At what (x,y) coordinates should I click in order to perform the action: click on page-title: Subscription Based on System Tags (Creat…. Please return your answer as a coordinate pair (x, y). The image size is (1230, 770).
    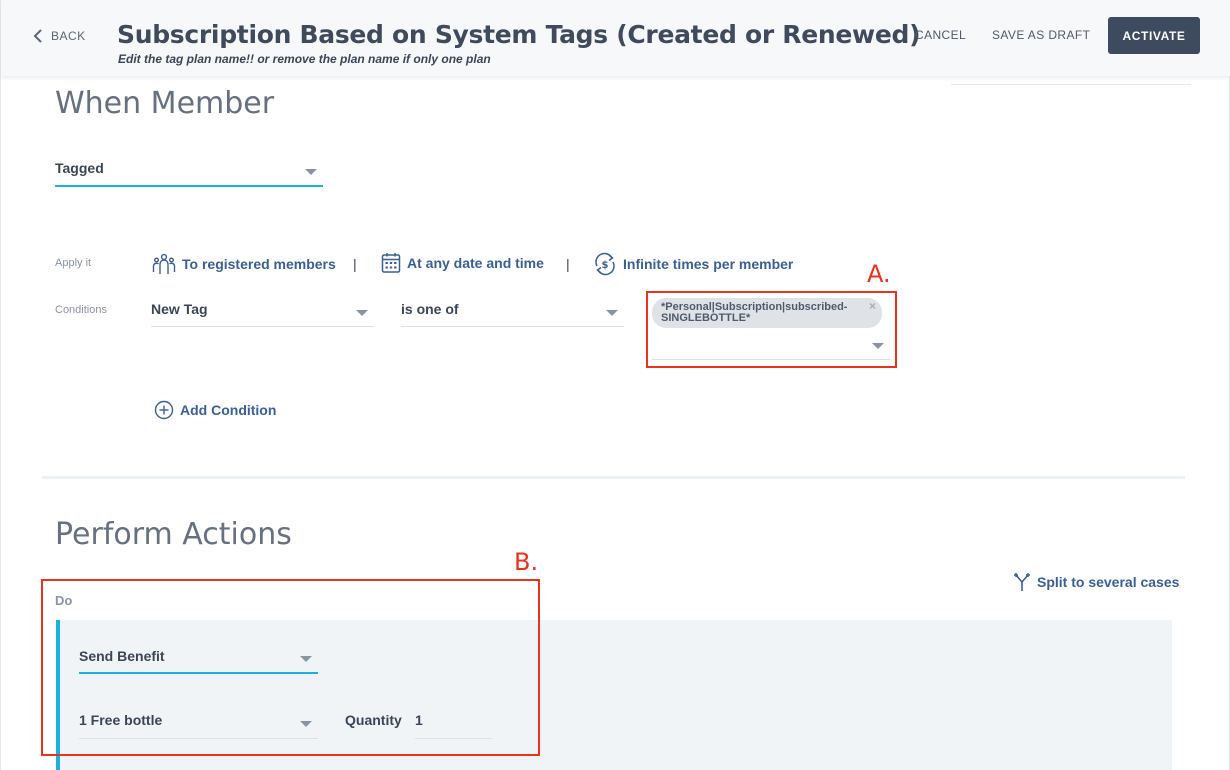
    Looking at the image, I should click on (519, 34).